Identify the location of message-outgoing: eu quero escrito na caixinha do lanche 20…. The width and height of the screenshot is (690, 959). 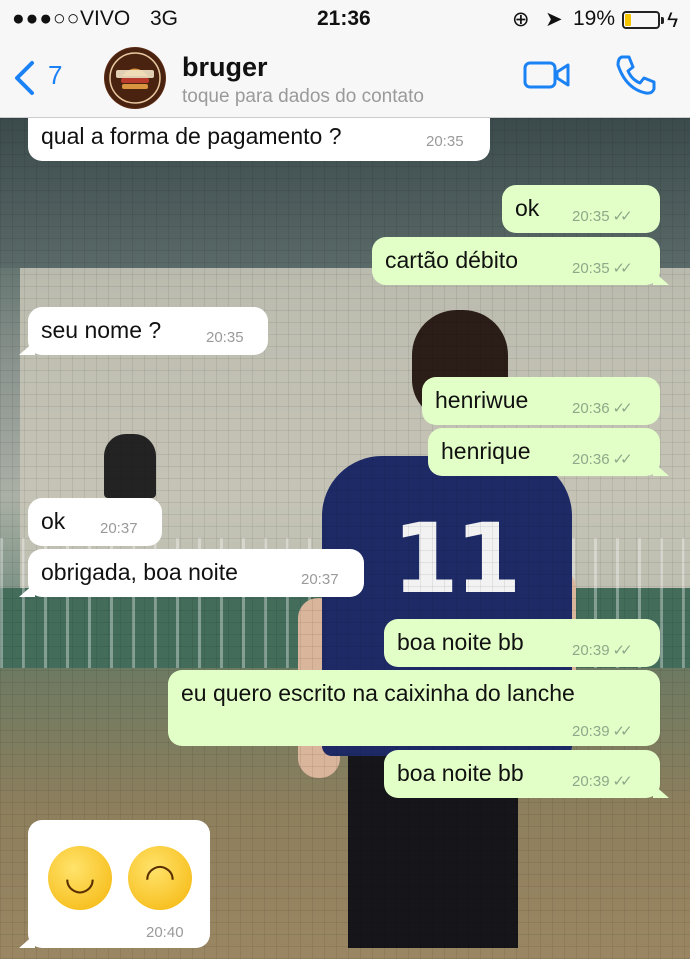
(414, 708).